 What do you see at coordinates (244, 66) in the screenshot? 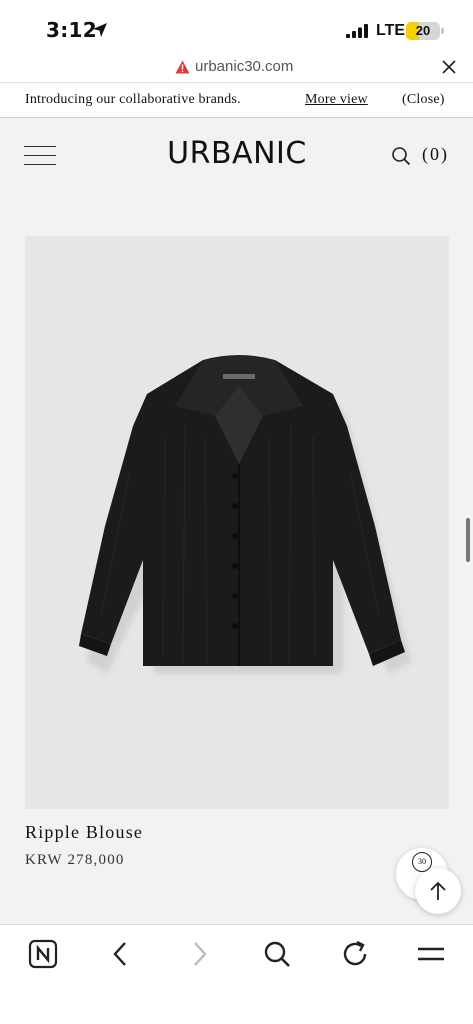
I see `url-text: urbanic30.com` at bounding box center [244, 66].